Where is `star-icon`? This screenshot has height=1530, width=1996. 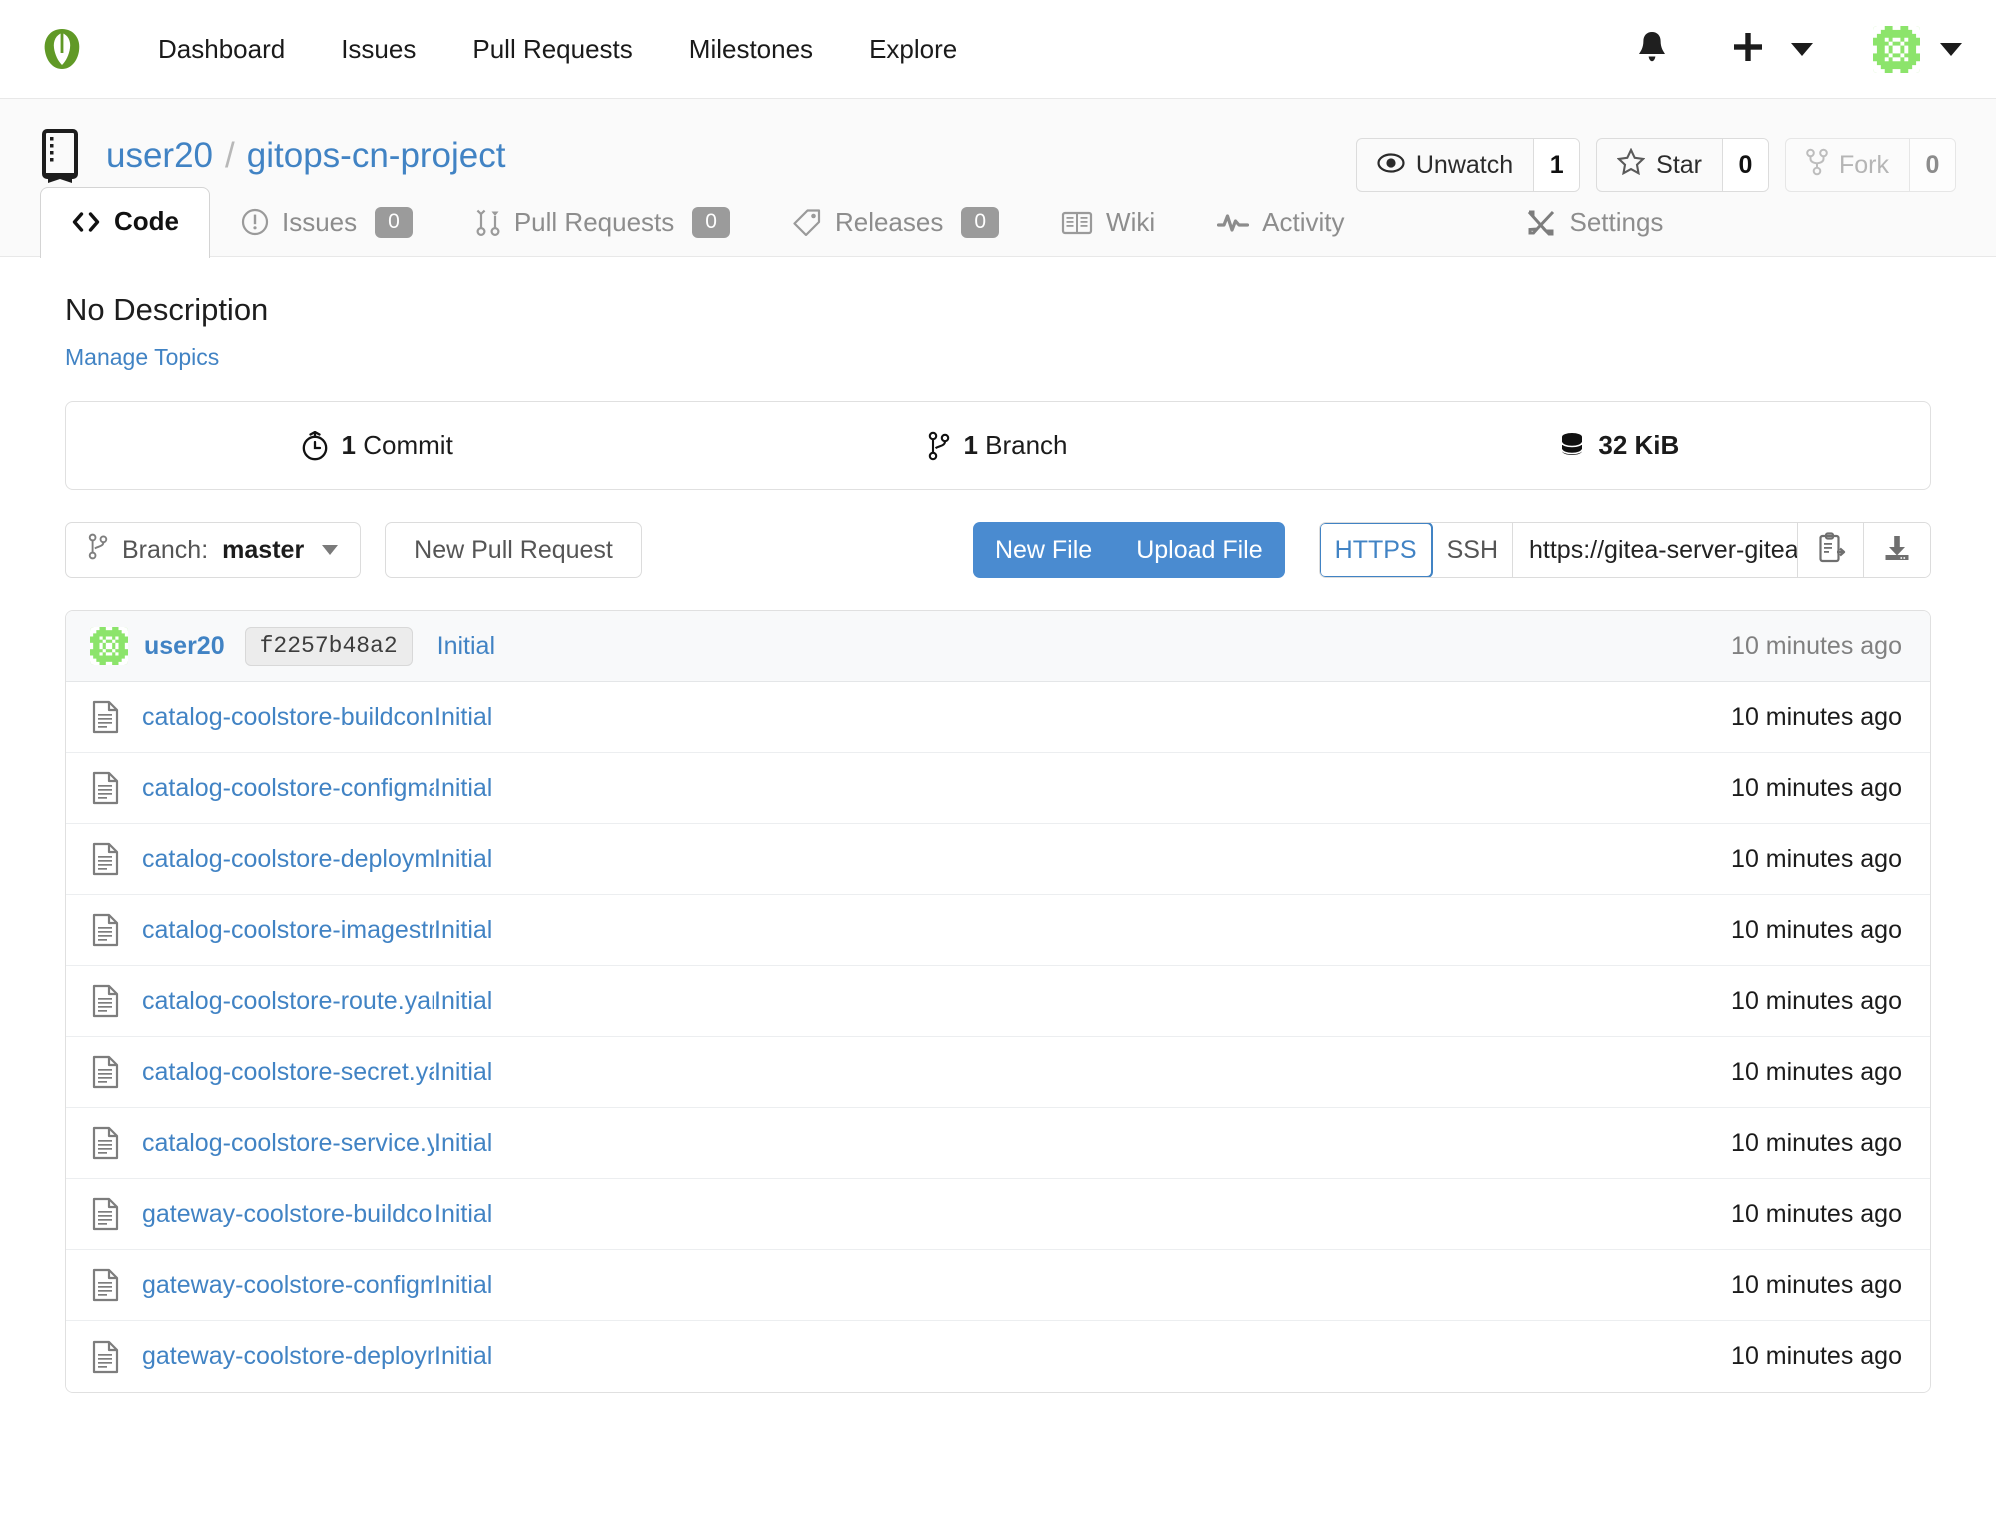
star-icon is located at coordinates (1631, 164).